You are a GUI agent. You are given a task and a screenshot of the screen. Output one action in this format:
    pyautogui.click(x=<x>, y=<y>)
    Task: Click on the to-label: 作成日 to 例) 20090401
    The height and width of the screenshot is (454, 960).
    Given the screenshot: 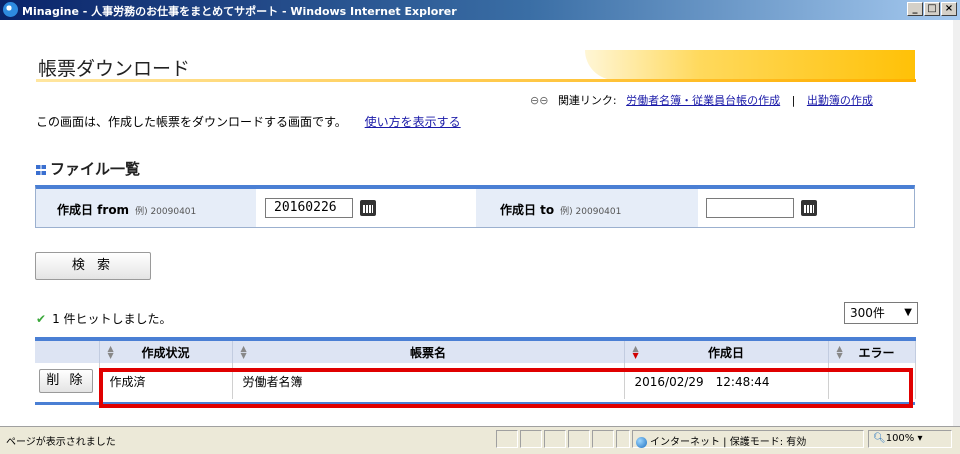 What is the action you would take?
    pyautogui.click(x=561, y=210)
    